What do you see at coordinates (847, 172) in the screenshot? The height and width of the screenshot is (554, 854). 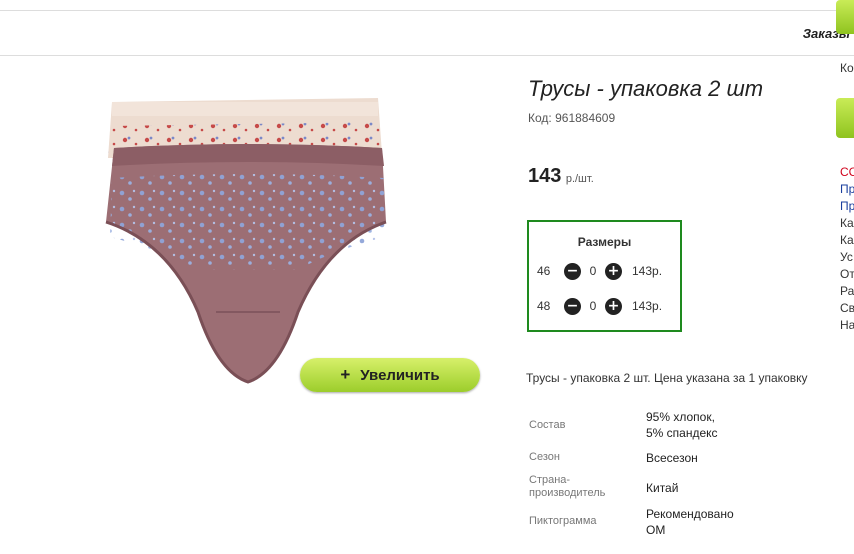 I see `side-link: СС` at bounding box center [847, 172].